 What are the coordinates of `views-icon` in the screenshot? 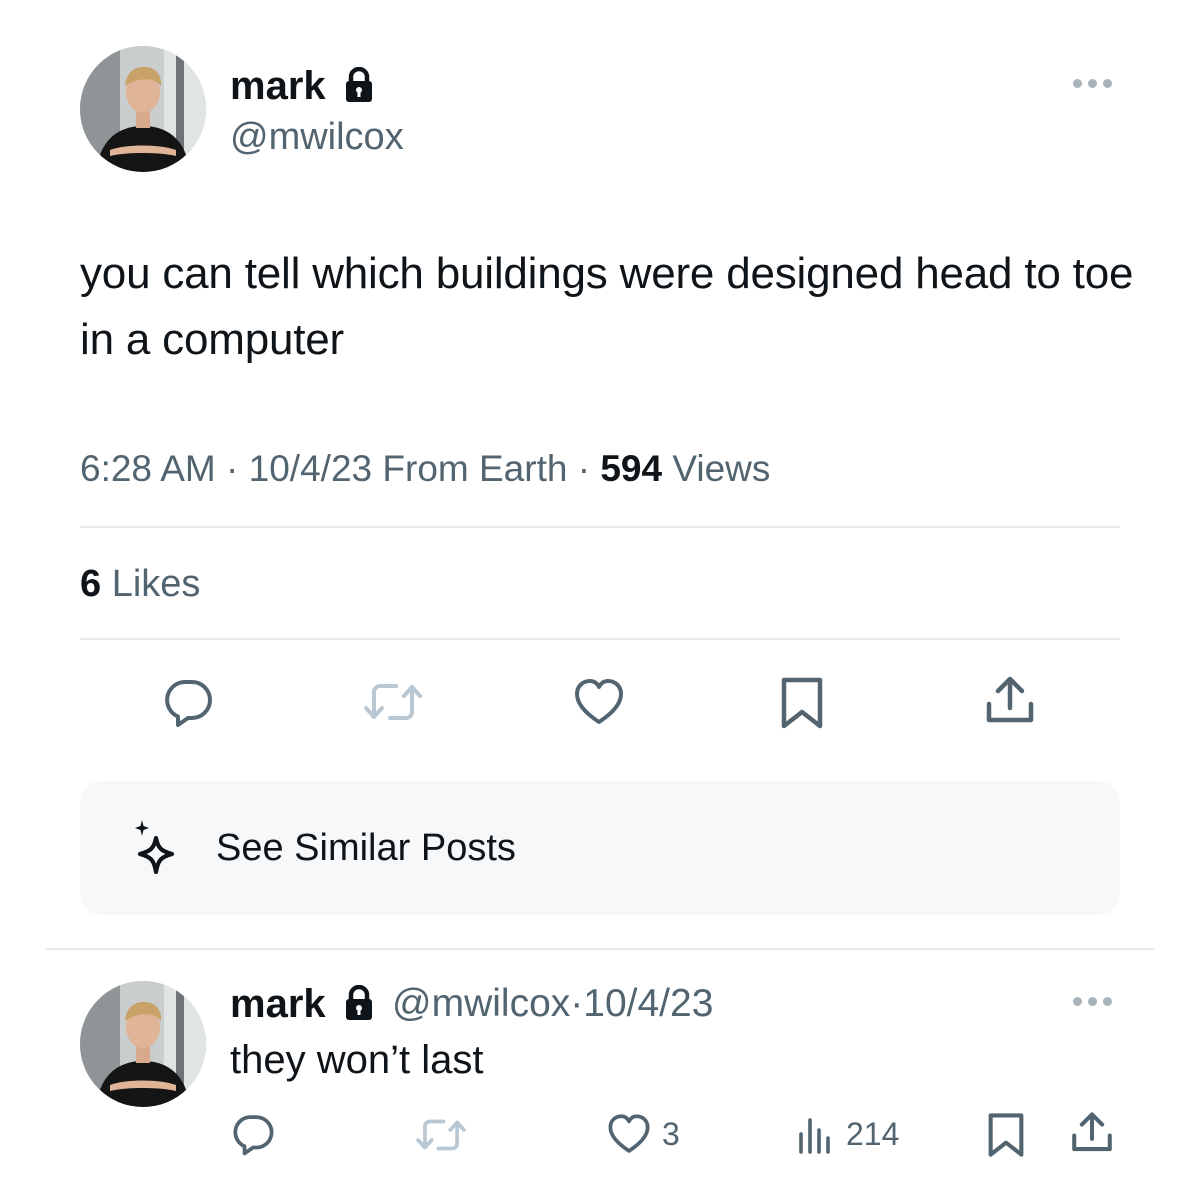 It's located at (814, 1136).